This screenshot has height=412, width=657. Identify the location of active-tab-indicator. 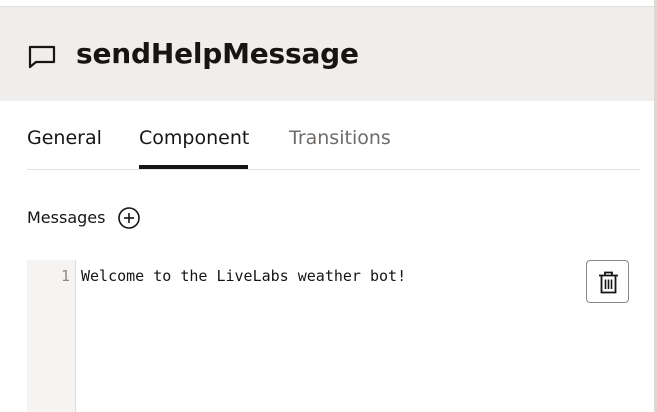
(193, 167).